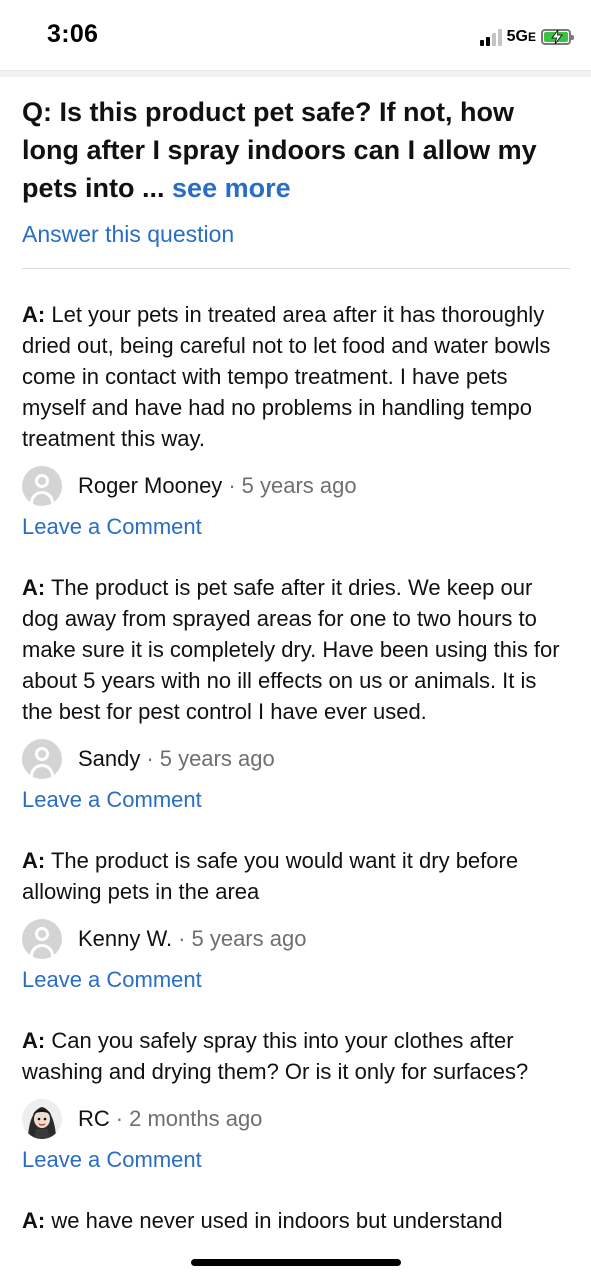 Image resolution: width=591 pixels, height=1280 pixels. I want to click on cartoon-avatar-icon, so click(42, 1119).